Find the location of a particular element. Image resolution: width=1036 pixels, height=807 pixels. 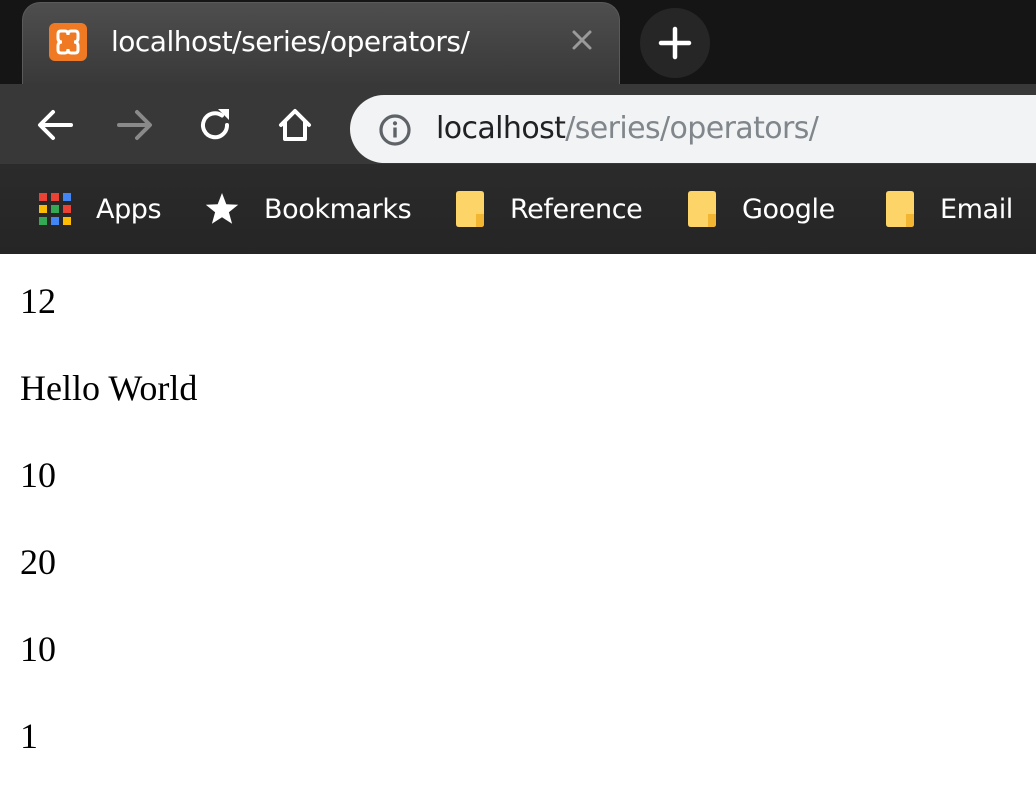

tab-title: localhost/series/operators/ is located at coordinates (290, 41).